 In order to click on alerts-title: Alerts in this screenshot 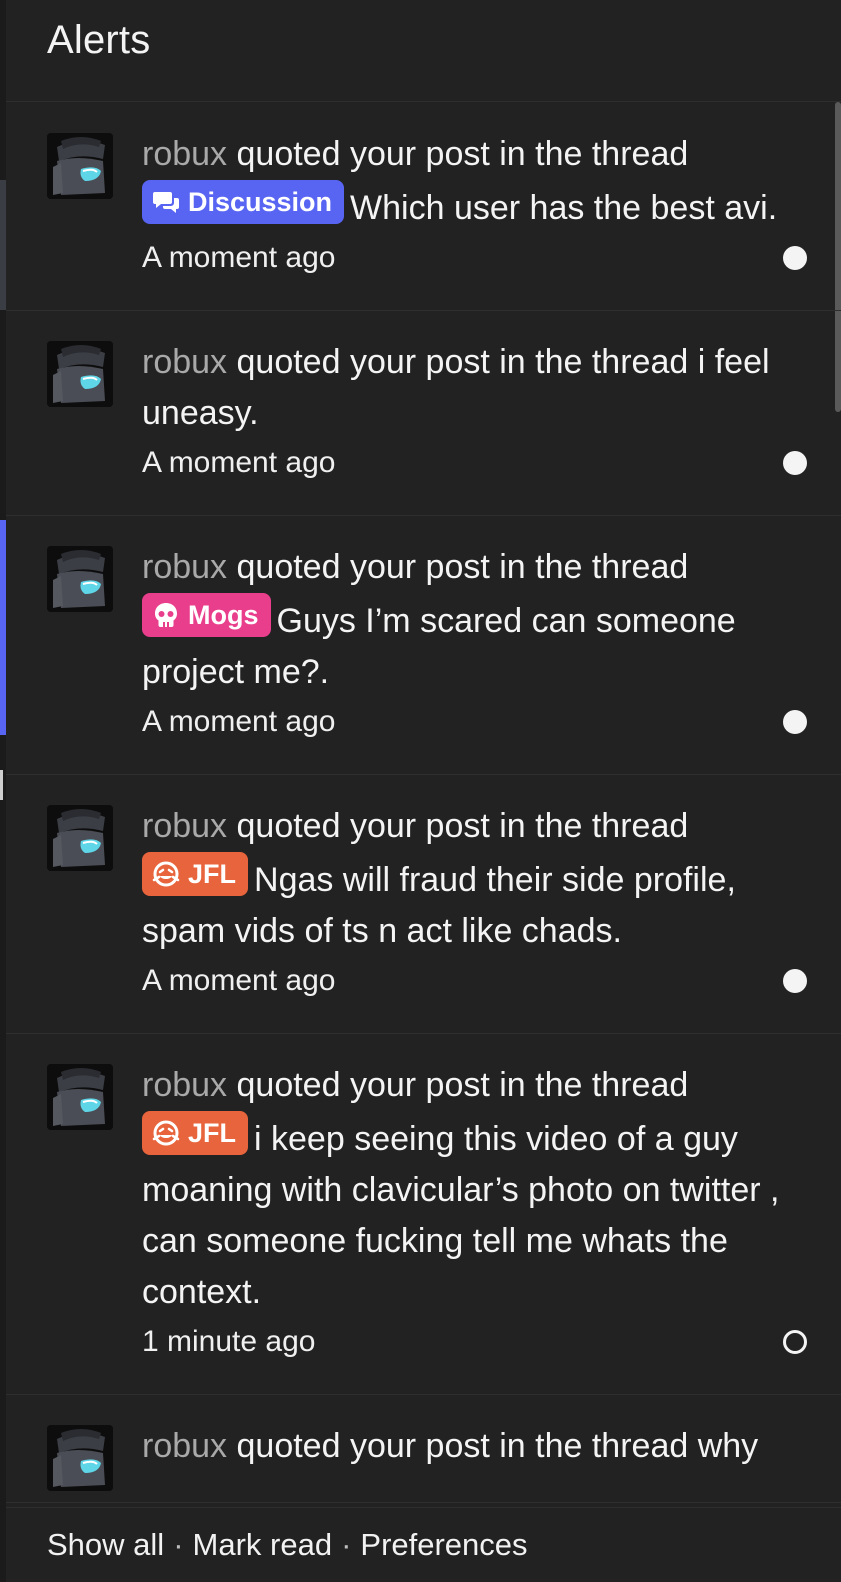, I will do `click(99, 40)`.